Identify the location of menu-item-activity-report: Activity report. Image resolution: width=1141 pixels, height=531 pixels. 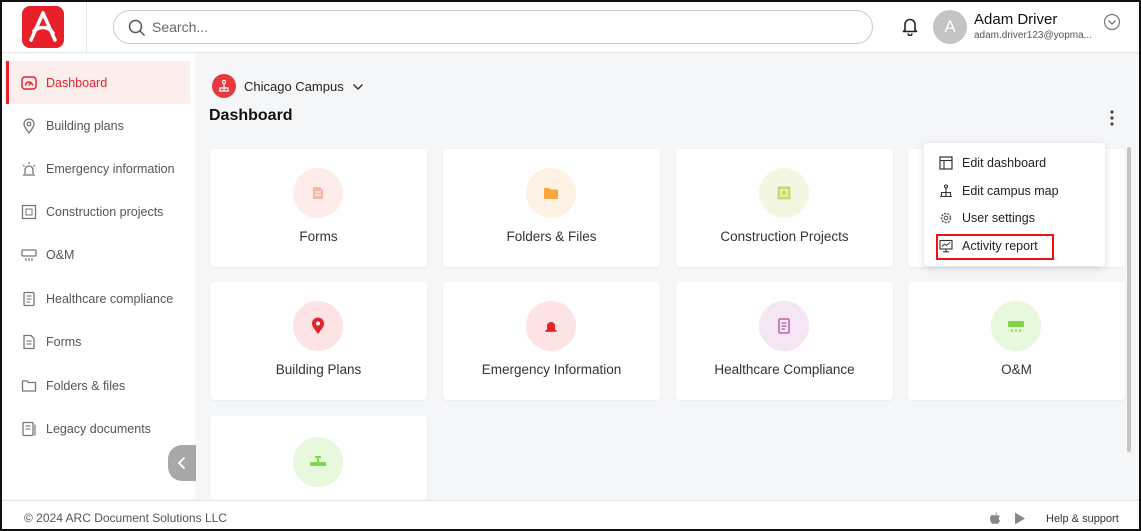
(988, 246).